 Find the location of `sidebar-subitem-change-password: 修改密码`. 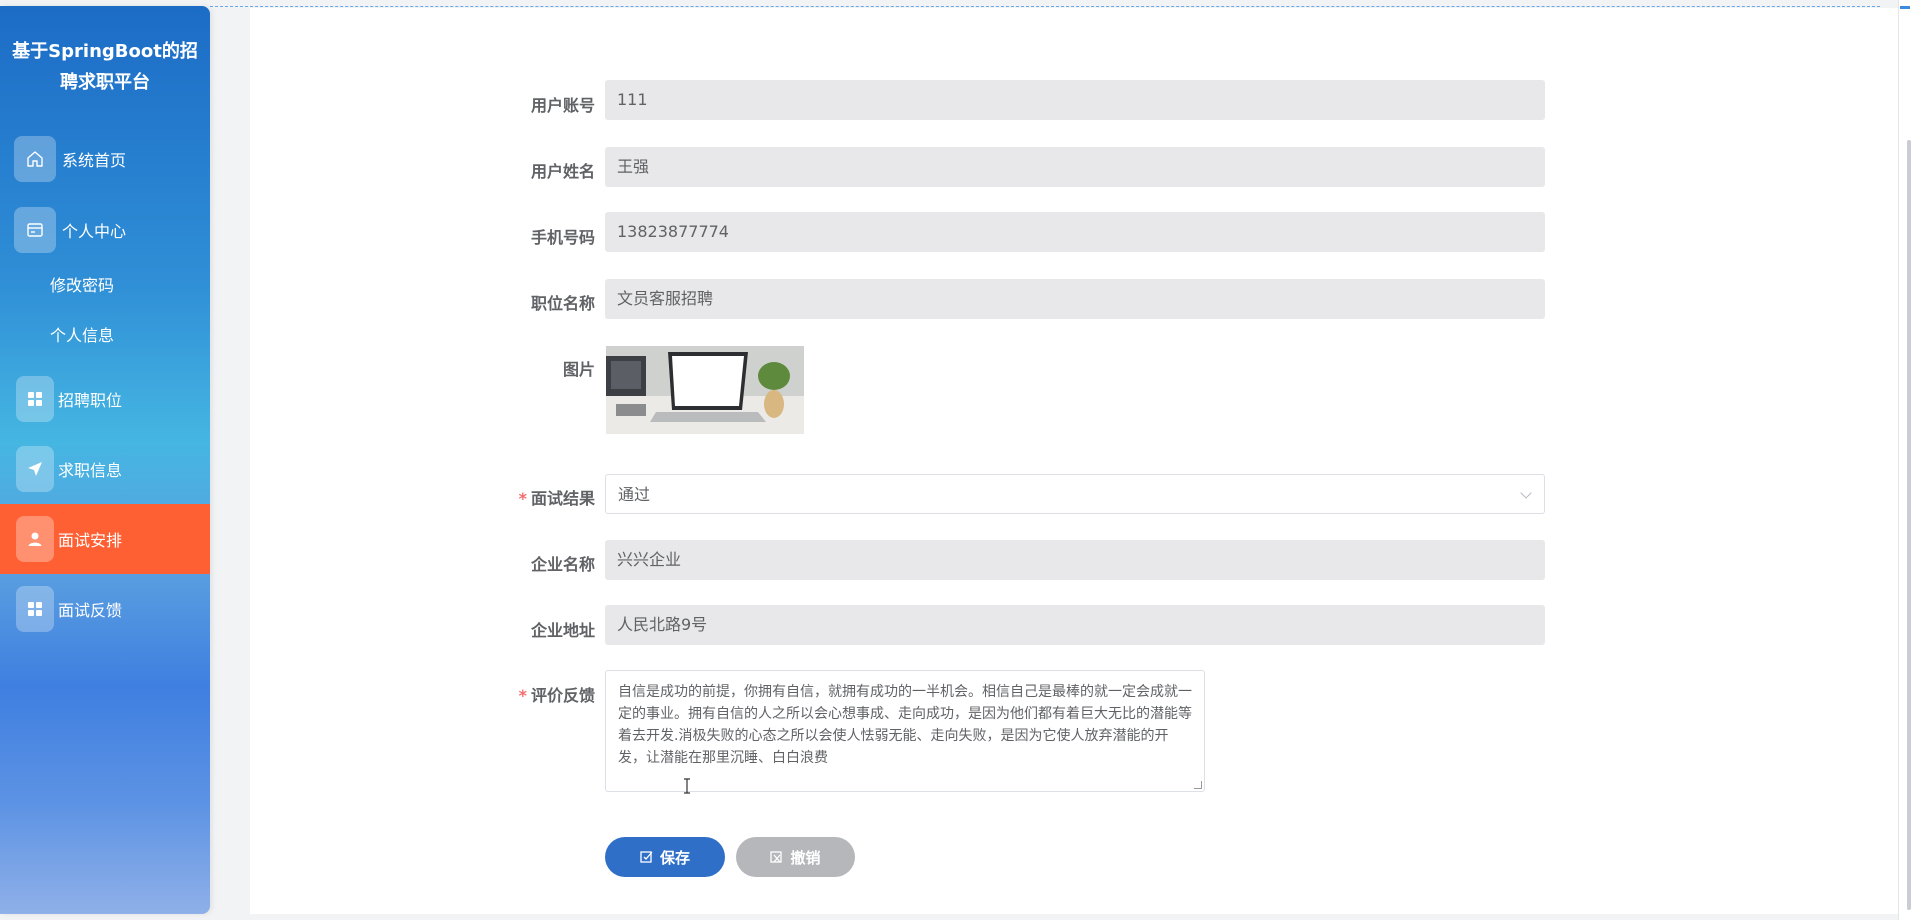

sidebar-subitem-change-password: 修改密码 is located at coordinates (82, 284).